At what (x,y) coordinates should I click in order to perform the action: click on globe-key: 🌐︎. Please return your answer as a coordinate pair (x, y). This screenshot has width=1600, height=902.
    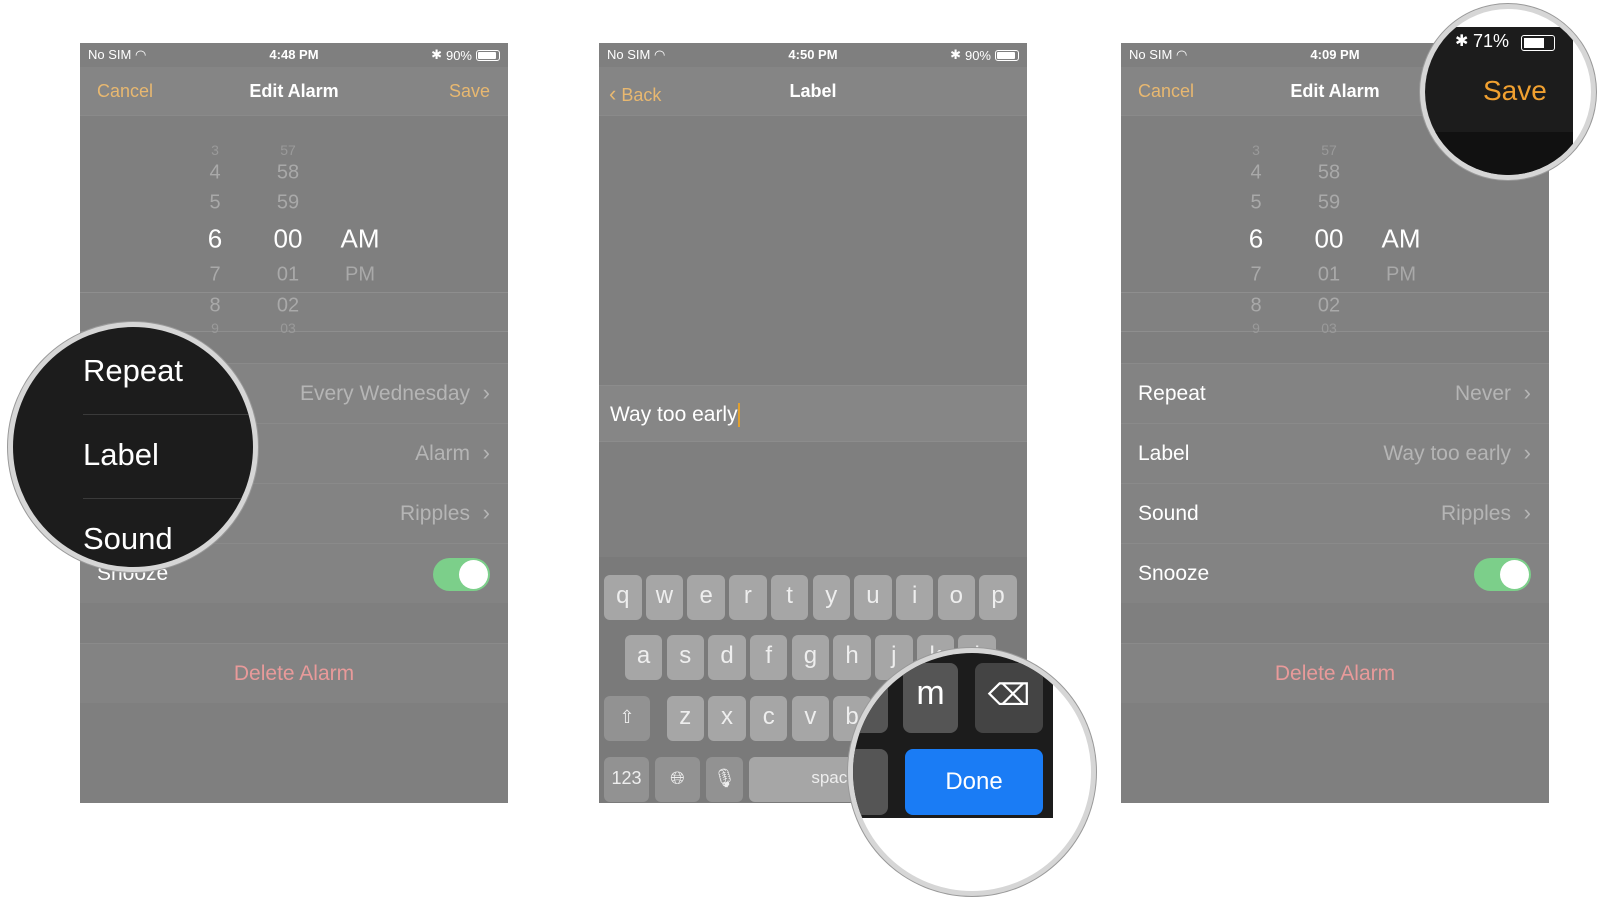
    Looking at the image, I should click on (677, 779).